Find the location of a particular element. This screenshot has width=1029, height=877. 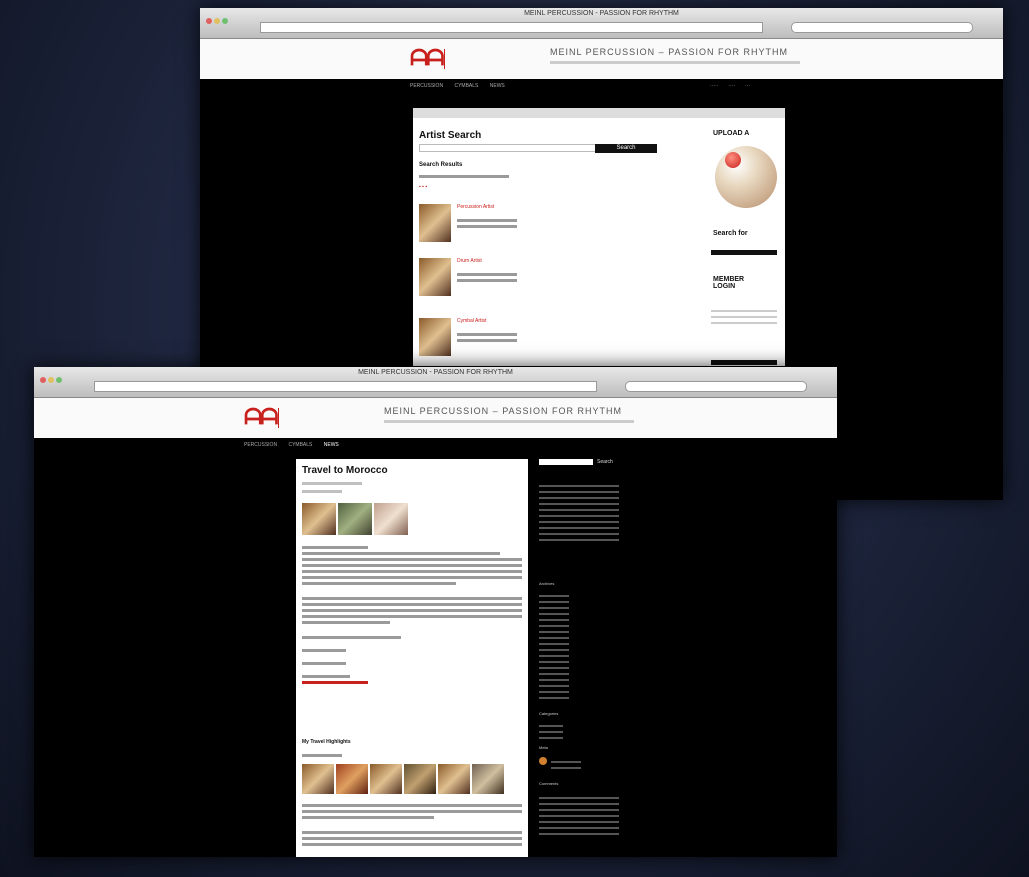

search-heading: Search for is located at coordinates (730, 233).